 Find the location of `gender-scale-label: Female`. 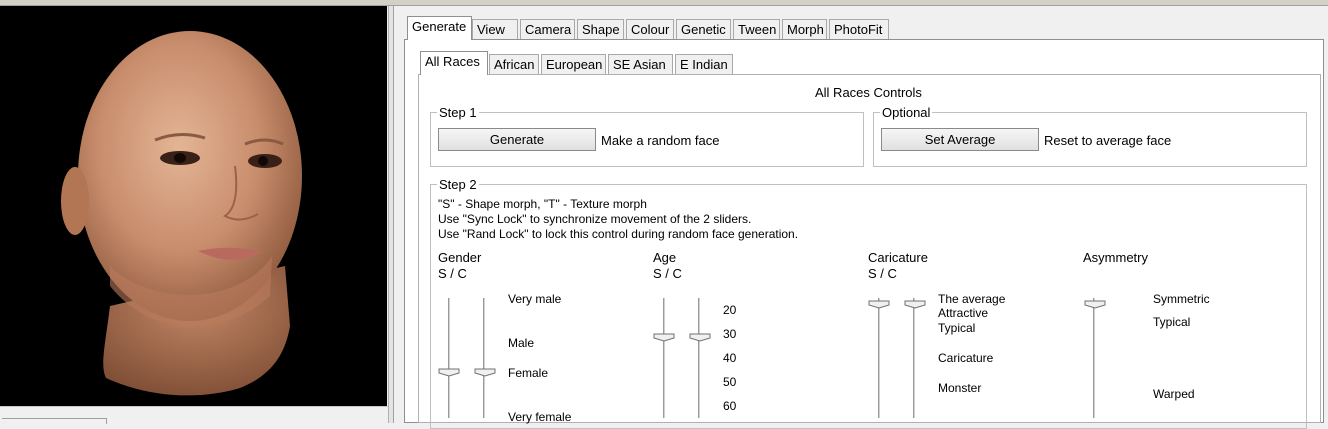

gender-scale-label: Female is located at coordinates (528, 373).